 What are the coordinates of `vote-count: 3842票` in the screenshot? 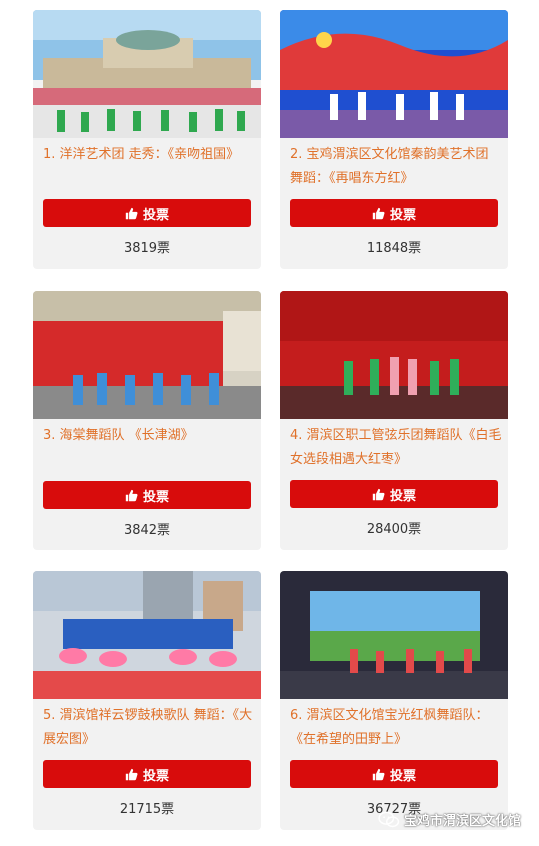 It's located at (147, 530).